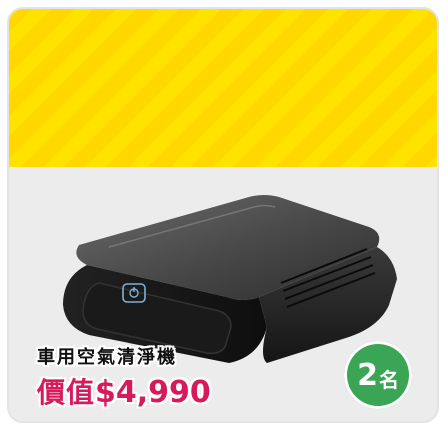  Describe the element at coordinates (107, 357) in the screenshot. I see `product-name: 車用空氣清淨機` at that location.